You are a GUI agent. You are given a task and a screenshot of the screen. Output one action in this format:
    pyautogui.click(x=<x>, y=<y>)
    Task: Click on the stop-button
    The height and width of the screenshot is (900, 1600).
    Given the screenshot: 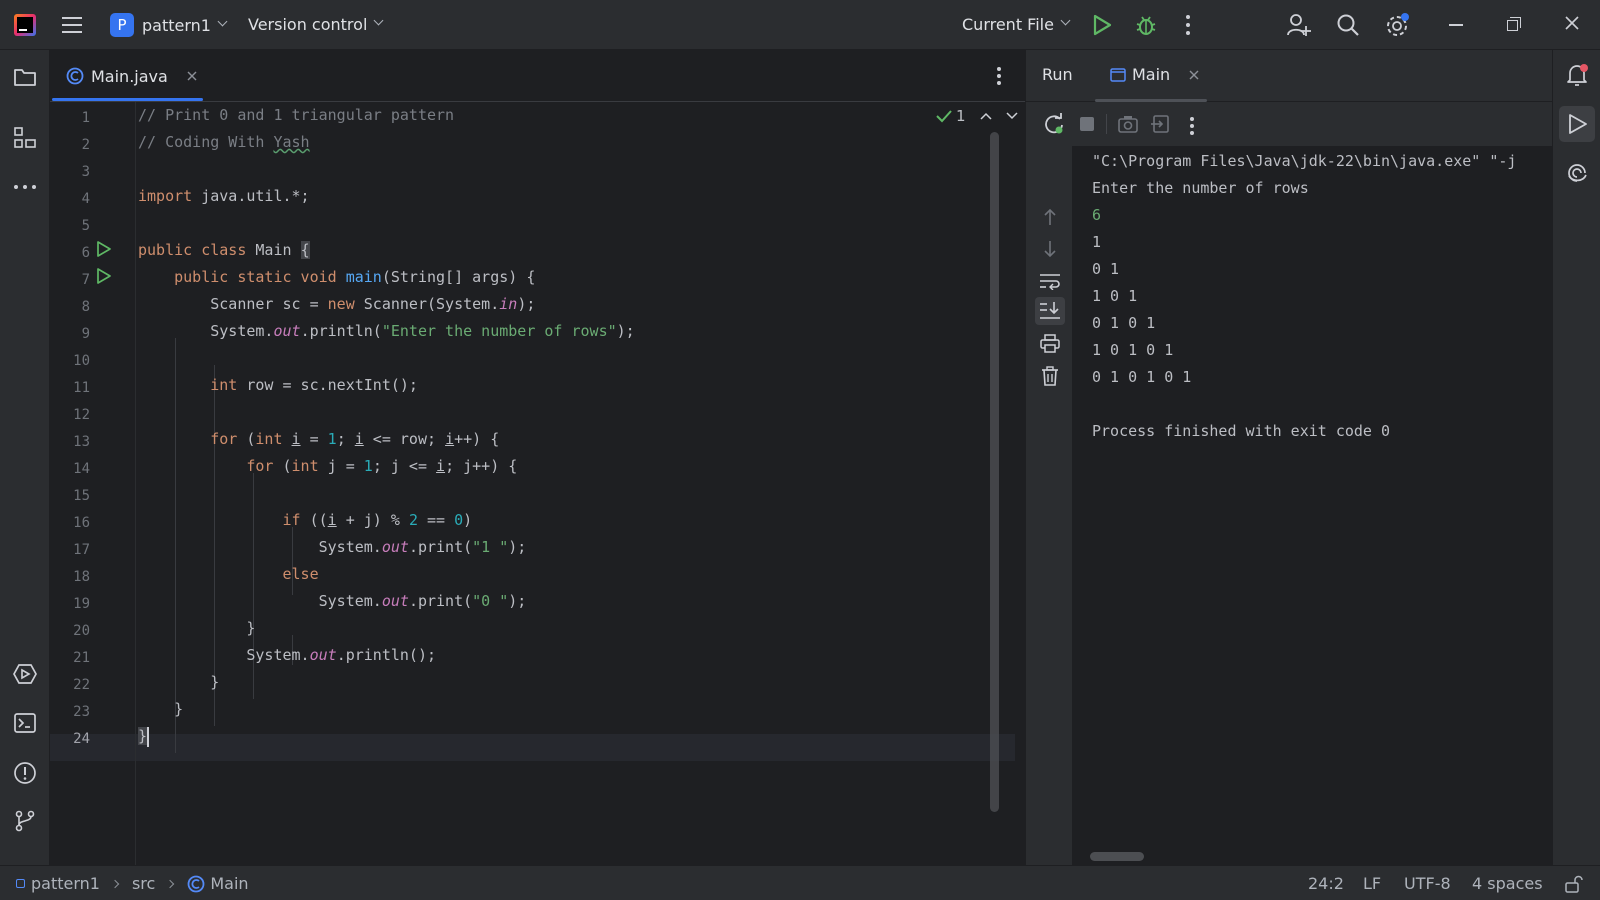 What is the action you would take?
    pyautogui.click(x=1087, y=124)
    